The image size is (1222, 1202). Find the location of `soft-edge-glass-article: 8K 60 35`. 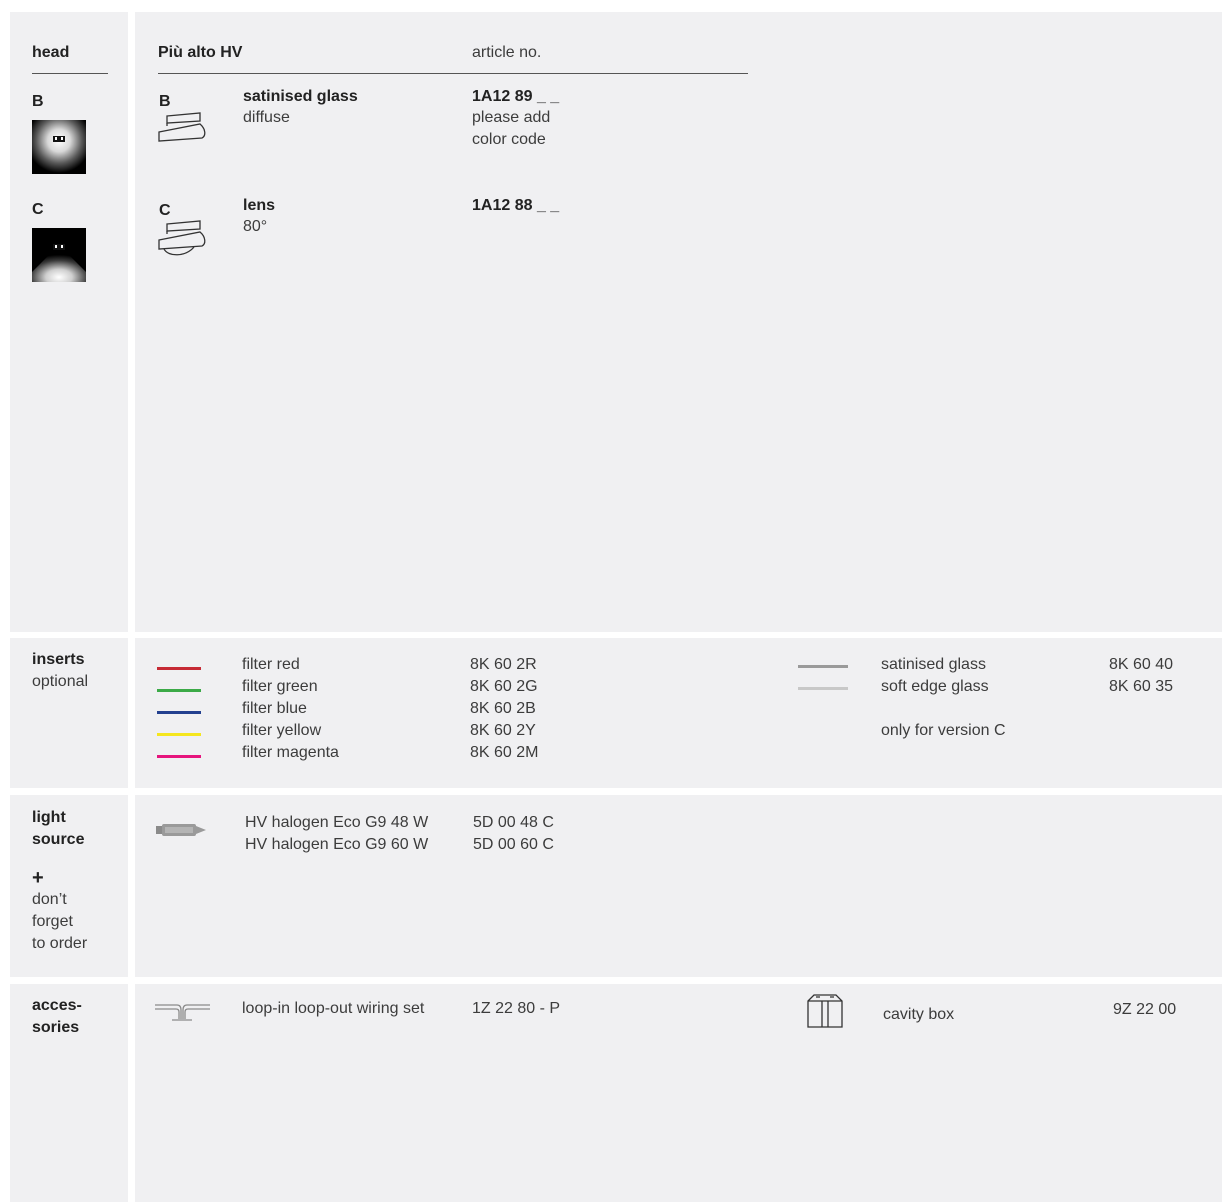

soft-edge-glass-article: 8K 60 35 is located at coordinates (1141, 686).